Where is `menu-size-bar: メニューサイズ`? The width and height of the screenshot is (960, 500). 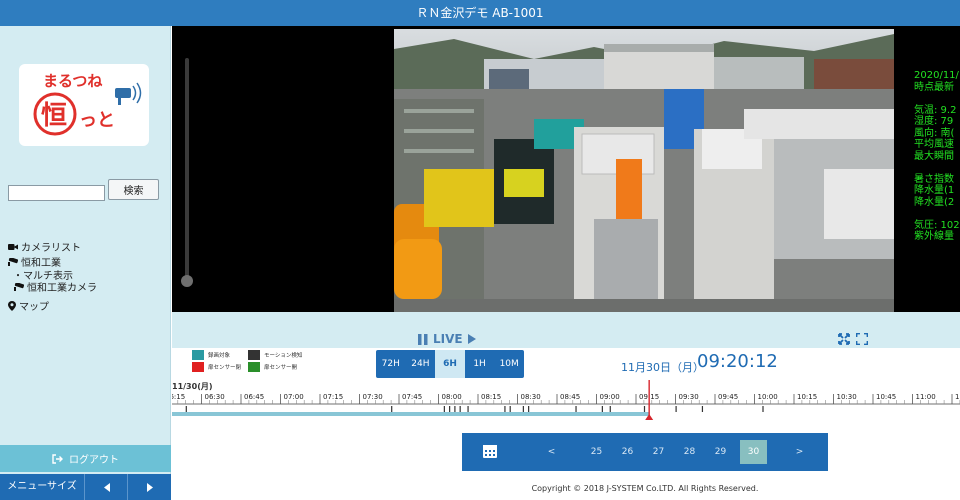 menu-size-bar: メニューサイズ is located at coordinates (85, 487).